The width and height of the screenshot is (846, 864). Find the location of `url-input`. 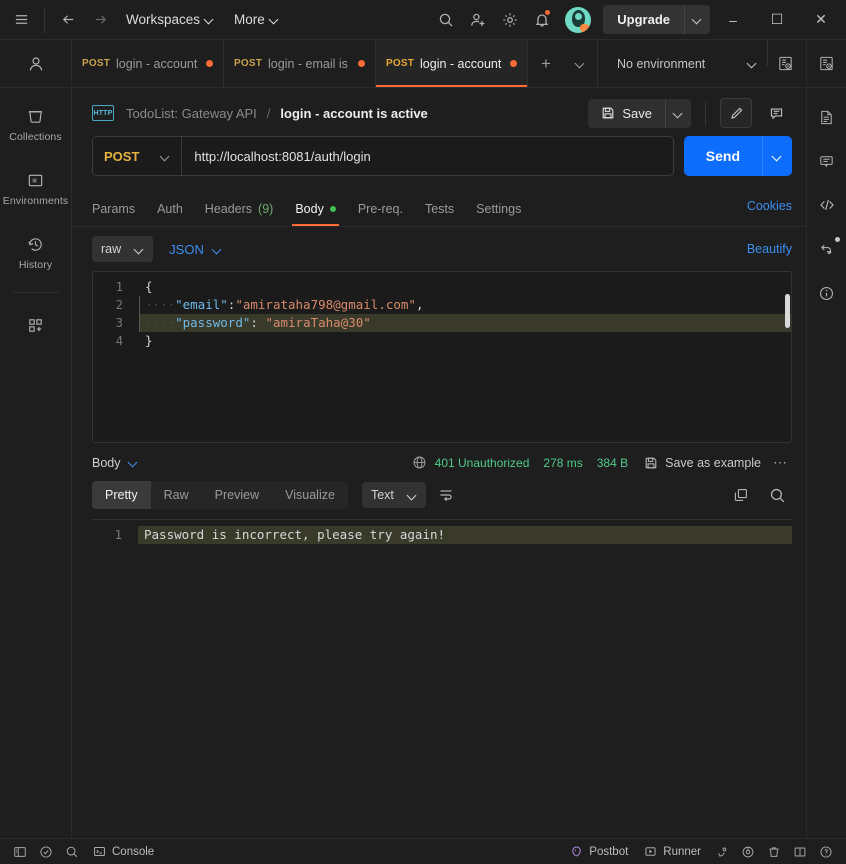

url-input is located at coordinates (427, 156).